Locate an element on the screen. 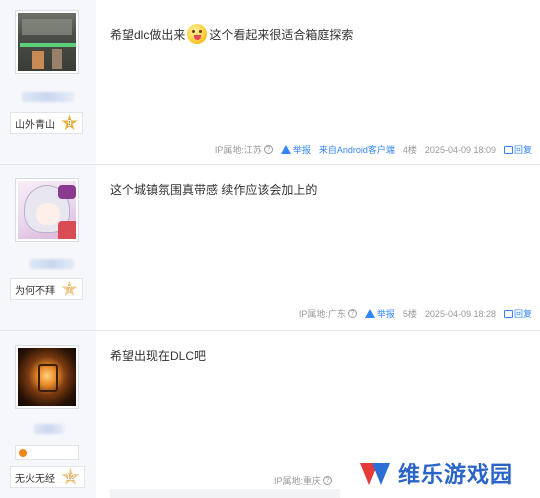 The image size is (540, 498). post-text: 希望出现在DLC吧 is located at coordinates (158, 356).